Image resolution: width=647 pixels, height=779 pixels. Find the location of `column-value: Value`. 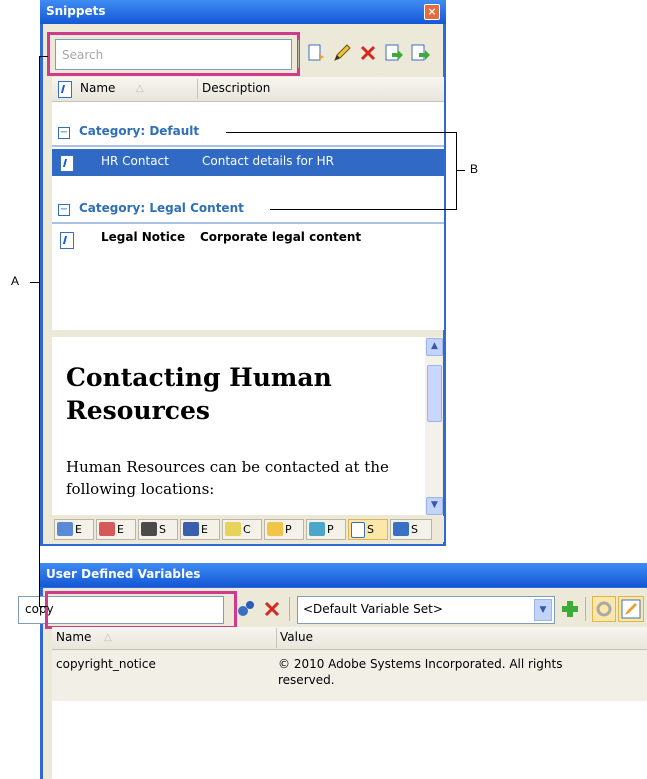

column-value: Value is located at coordinates (296, 637).